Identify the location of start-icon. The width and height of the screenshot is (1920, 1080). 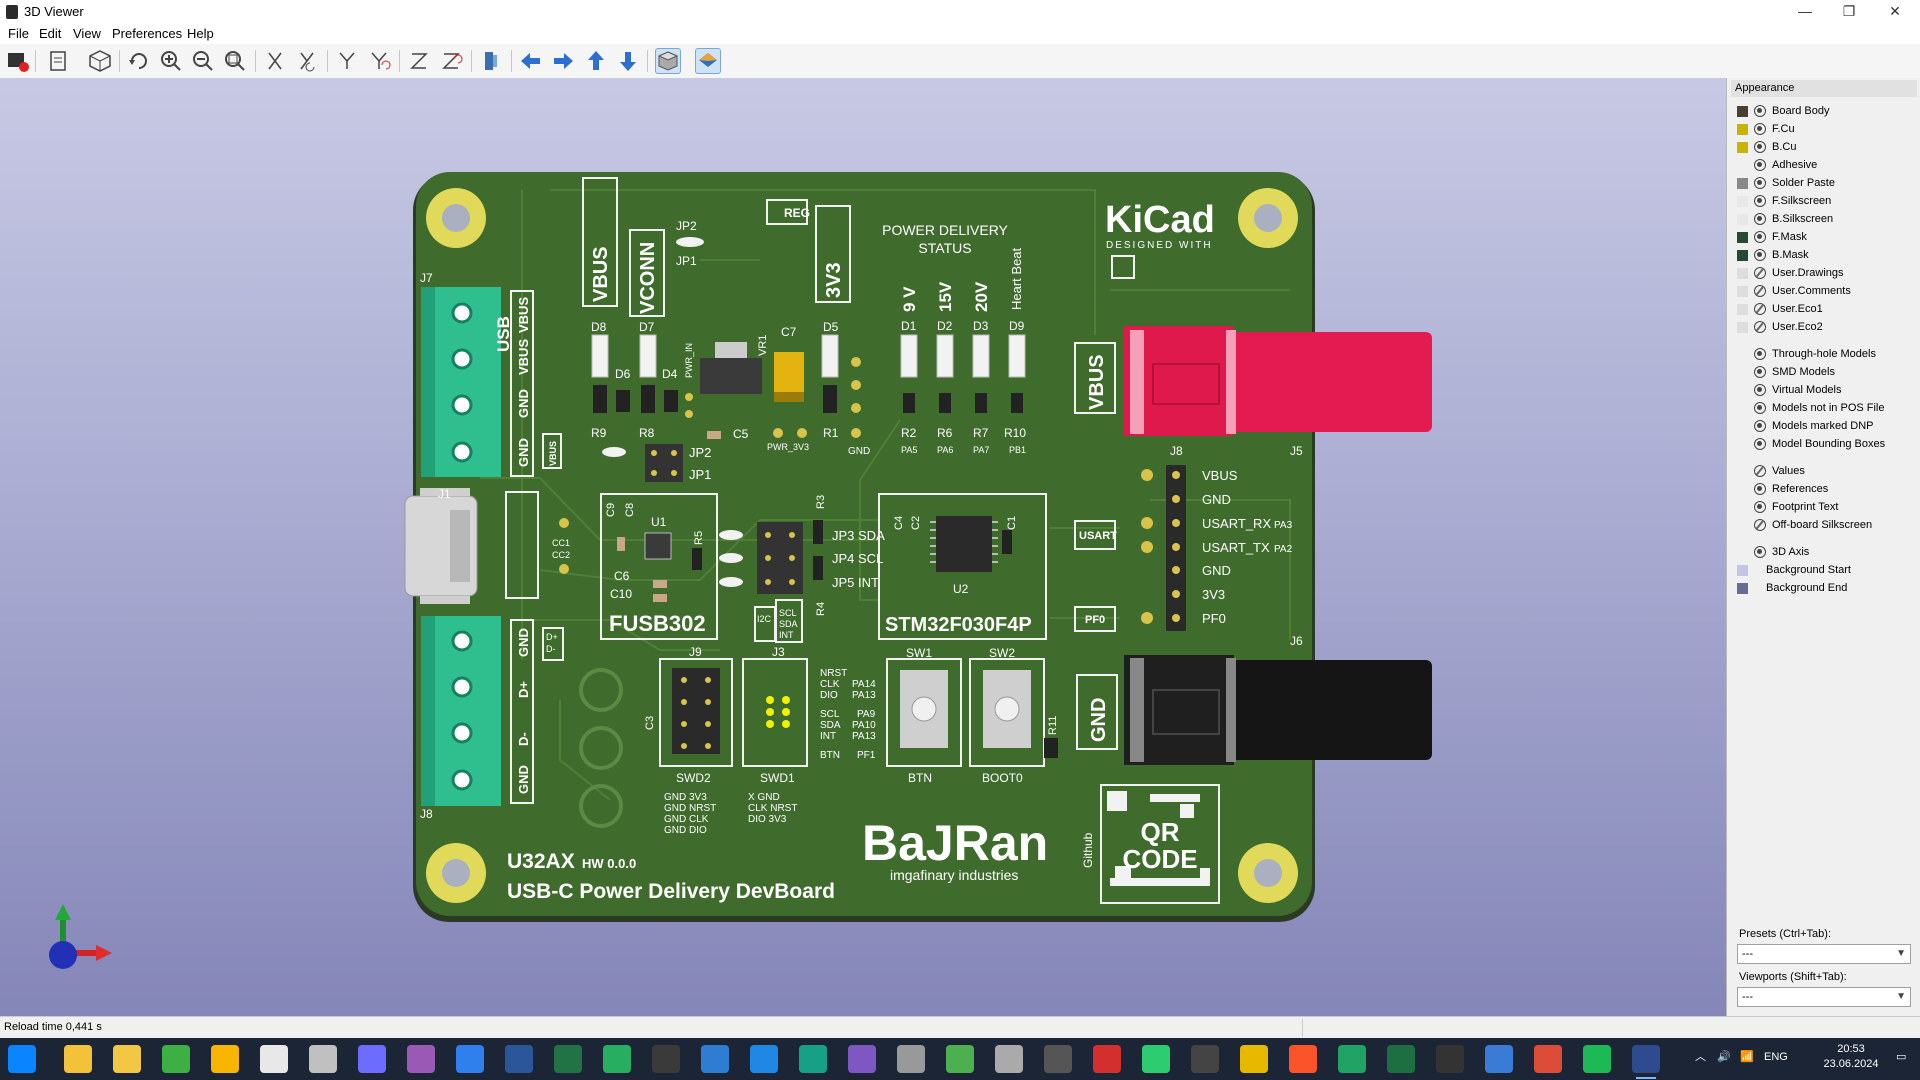
(22, 1059).